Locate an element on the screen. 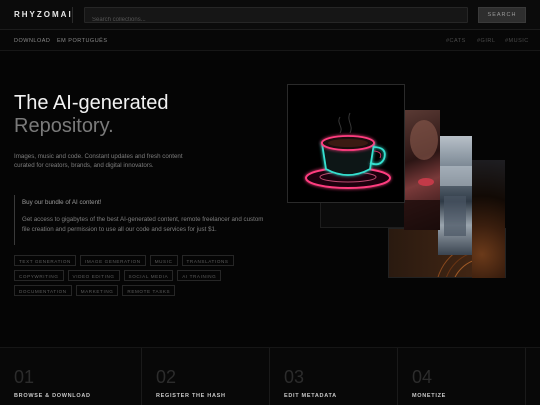  logo: RHYZOMAI is located at coordinates (43, 14).